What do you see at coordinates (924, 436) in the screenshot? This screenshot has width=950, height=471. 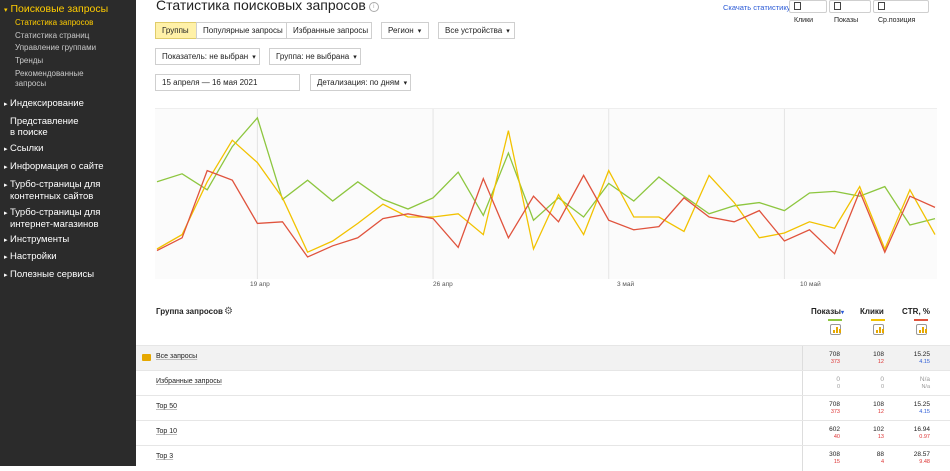 I see `cell-compare-value: 0.97` at bounding box center [924, 436].